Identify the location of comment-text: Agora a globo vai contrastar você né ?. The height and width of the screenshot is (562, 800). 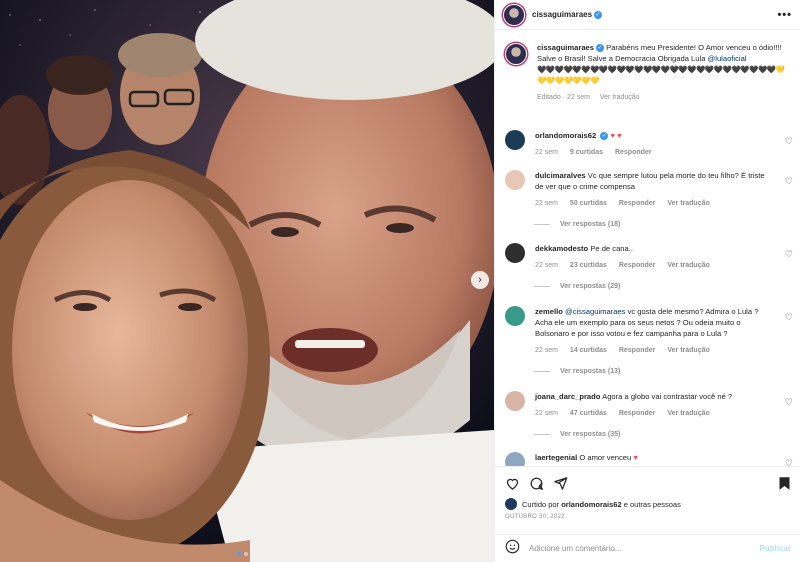
(667, 396).